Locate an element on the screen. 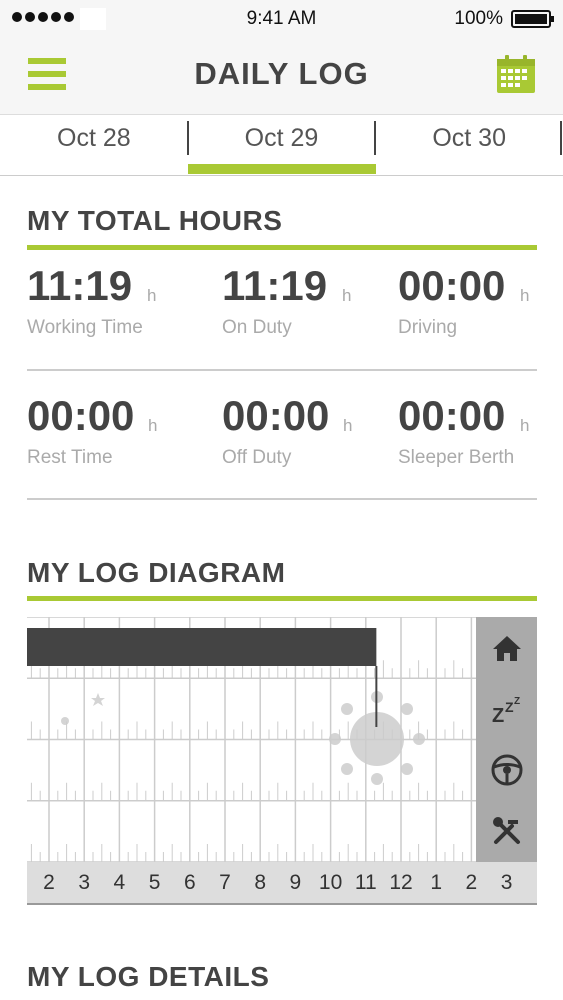 The width and height of the screenshot is (563, 1000). battery-percentage: 100% is located at coordinates (478, 18).